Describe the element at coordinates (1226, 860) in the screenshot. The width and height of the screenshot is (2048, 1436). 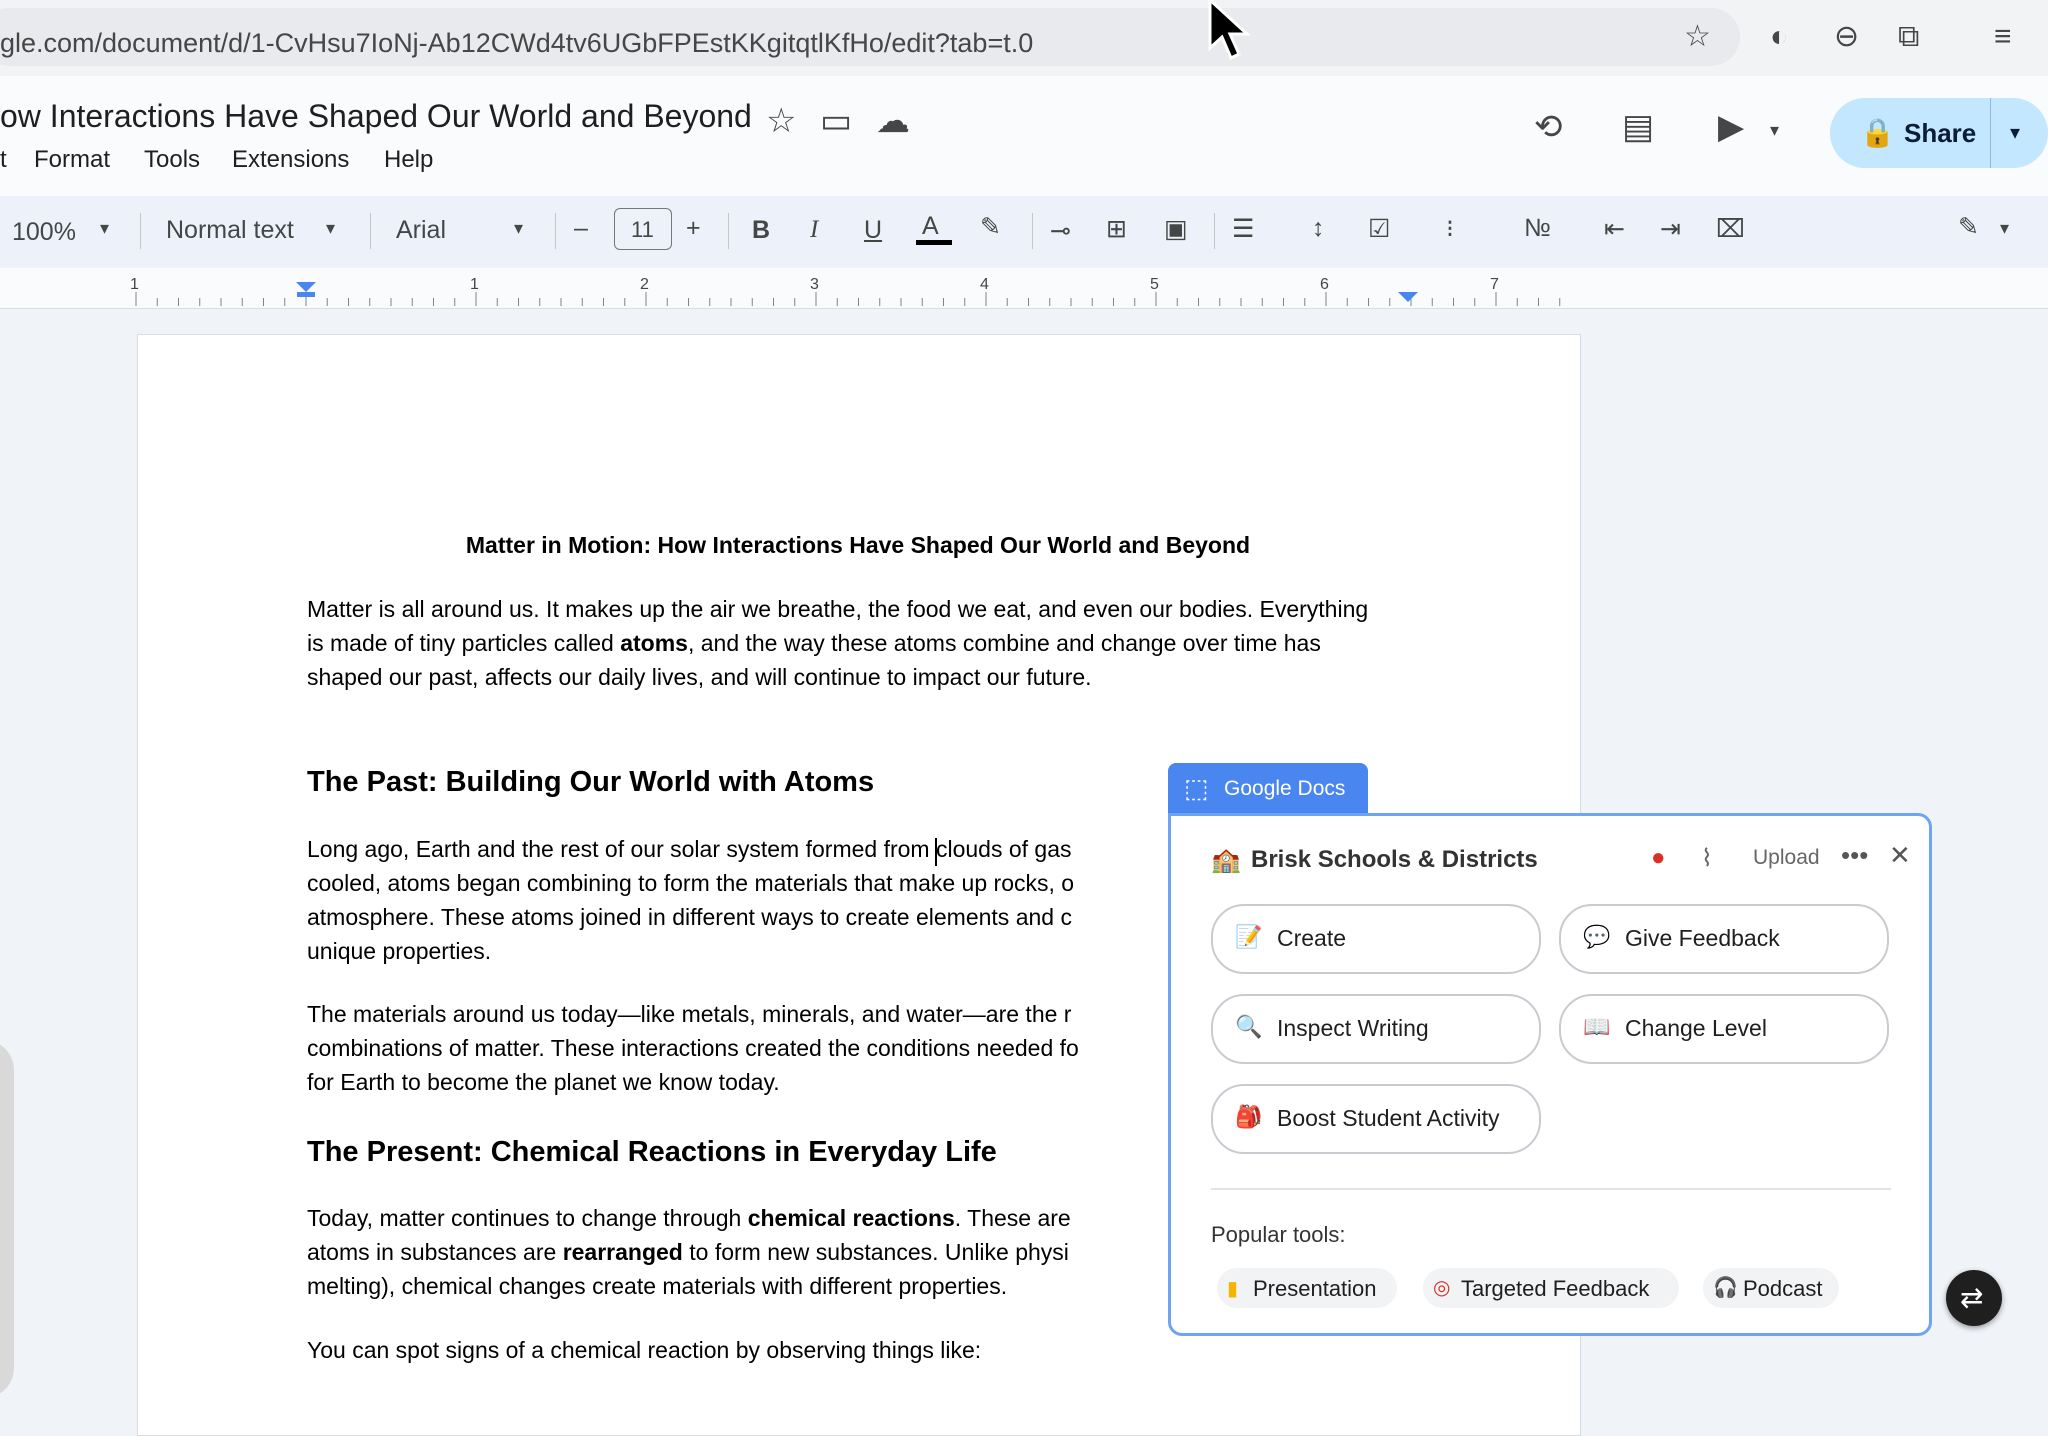
I see `school-icon: 🏫` at that location.